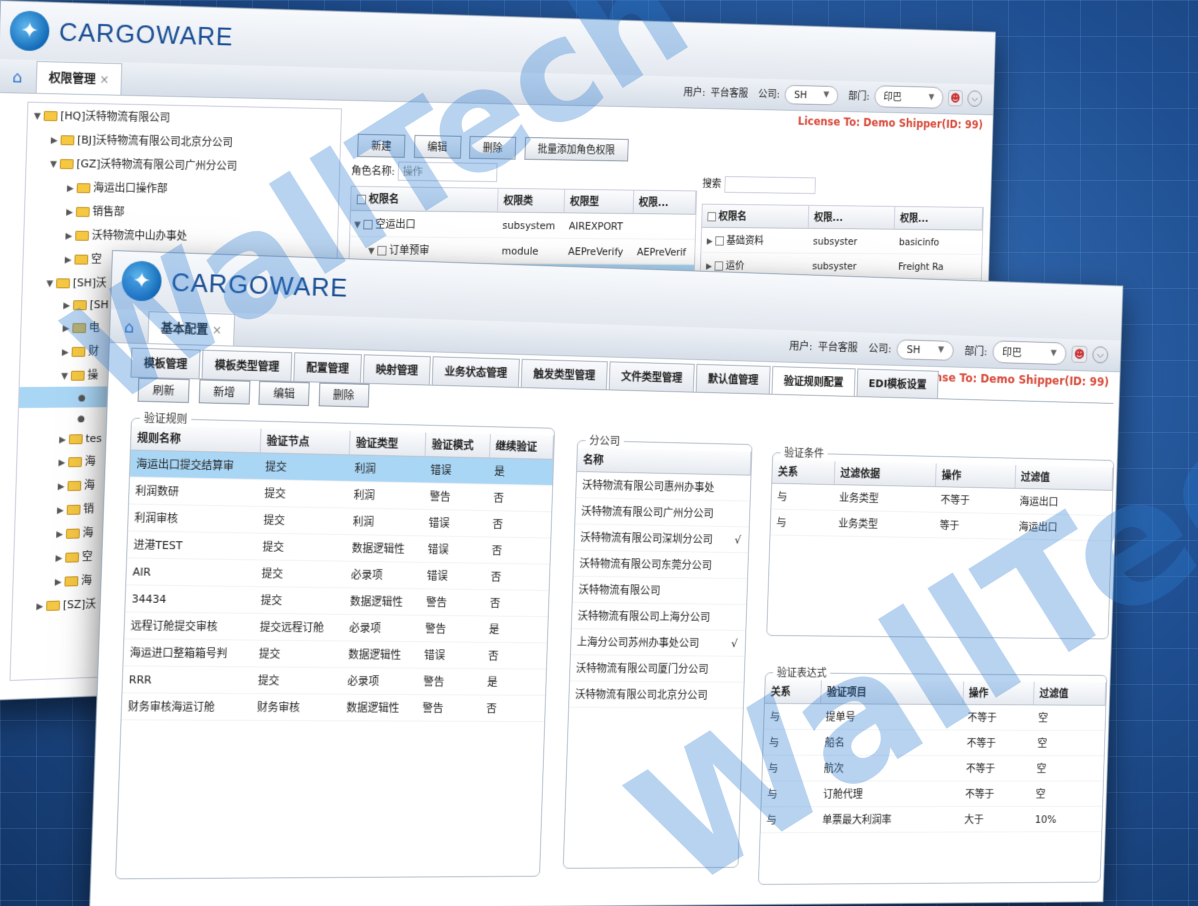  What do you see at coordinates (660, 564) in the screenshot?
I see `list-item: 沃特物流有限公司东莞分公司` at bounding box center [660, 564].